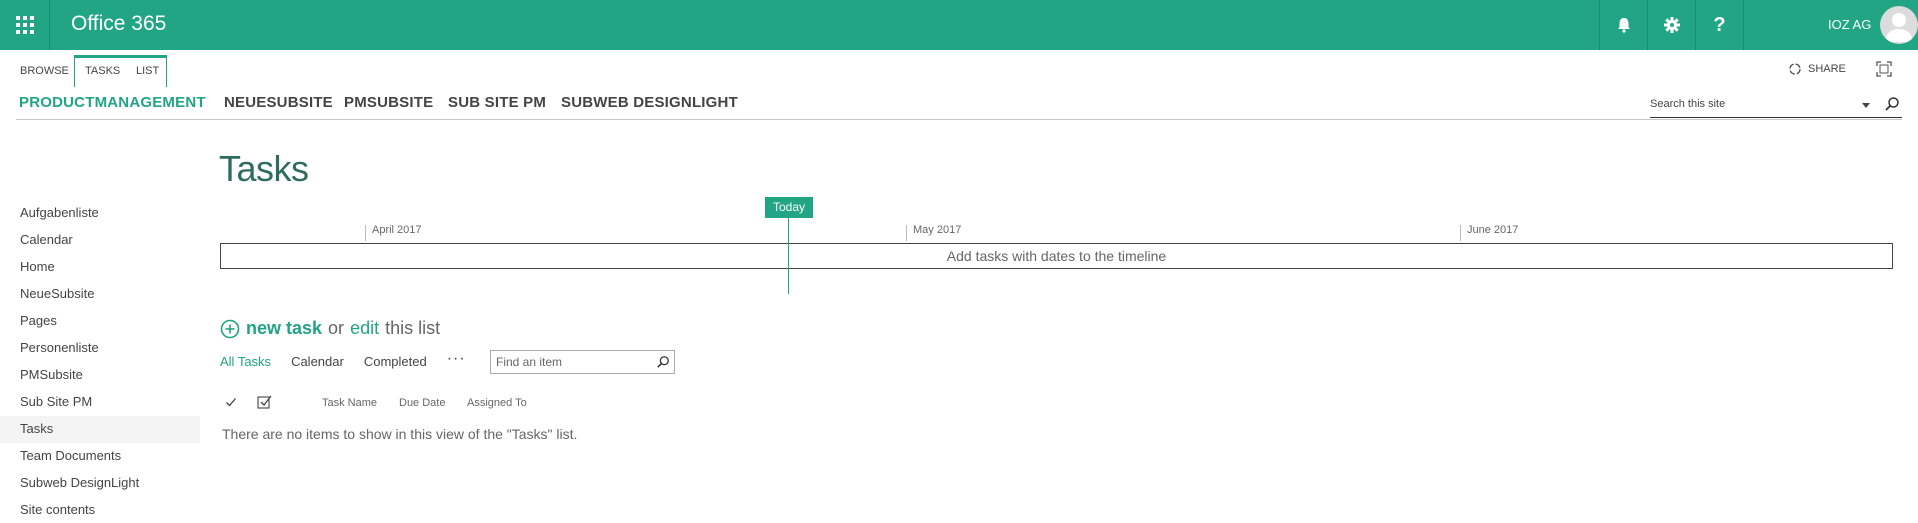  Describe the element at coordinates (388, 102) in the screenshot. I see `topnav-item-pmsubsite: PMSUBSITE` at that location.